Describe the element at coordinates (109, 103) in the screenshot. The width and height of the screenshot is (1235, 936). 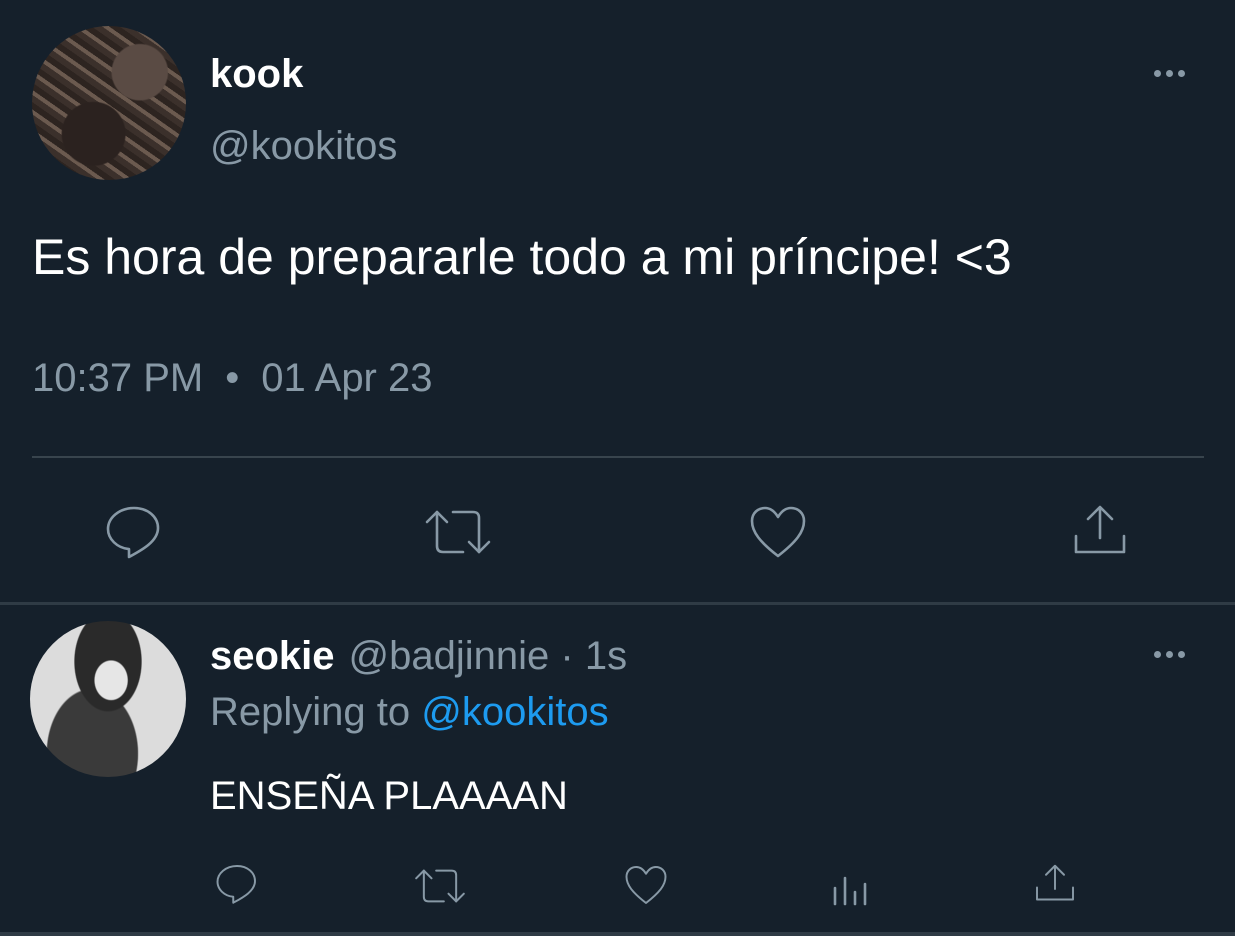
I see `author-avatar` at that location.